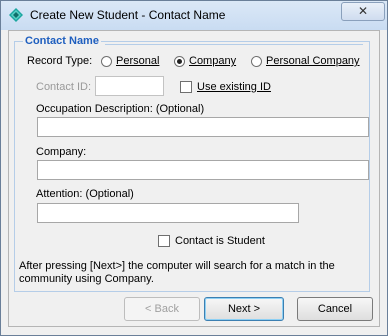 The width and height of the screenshot is (388, 336). What do you see at coordinates (256, 61) in the screenshot?
I see `radio-personal-company` at bounding box center [256, 61].